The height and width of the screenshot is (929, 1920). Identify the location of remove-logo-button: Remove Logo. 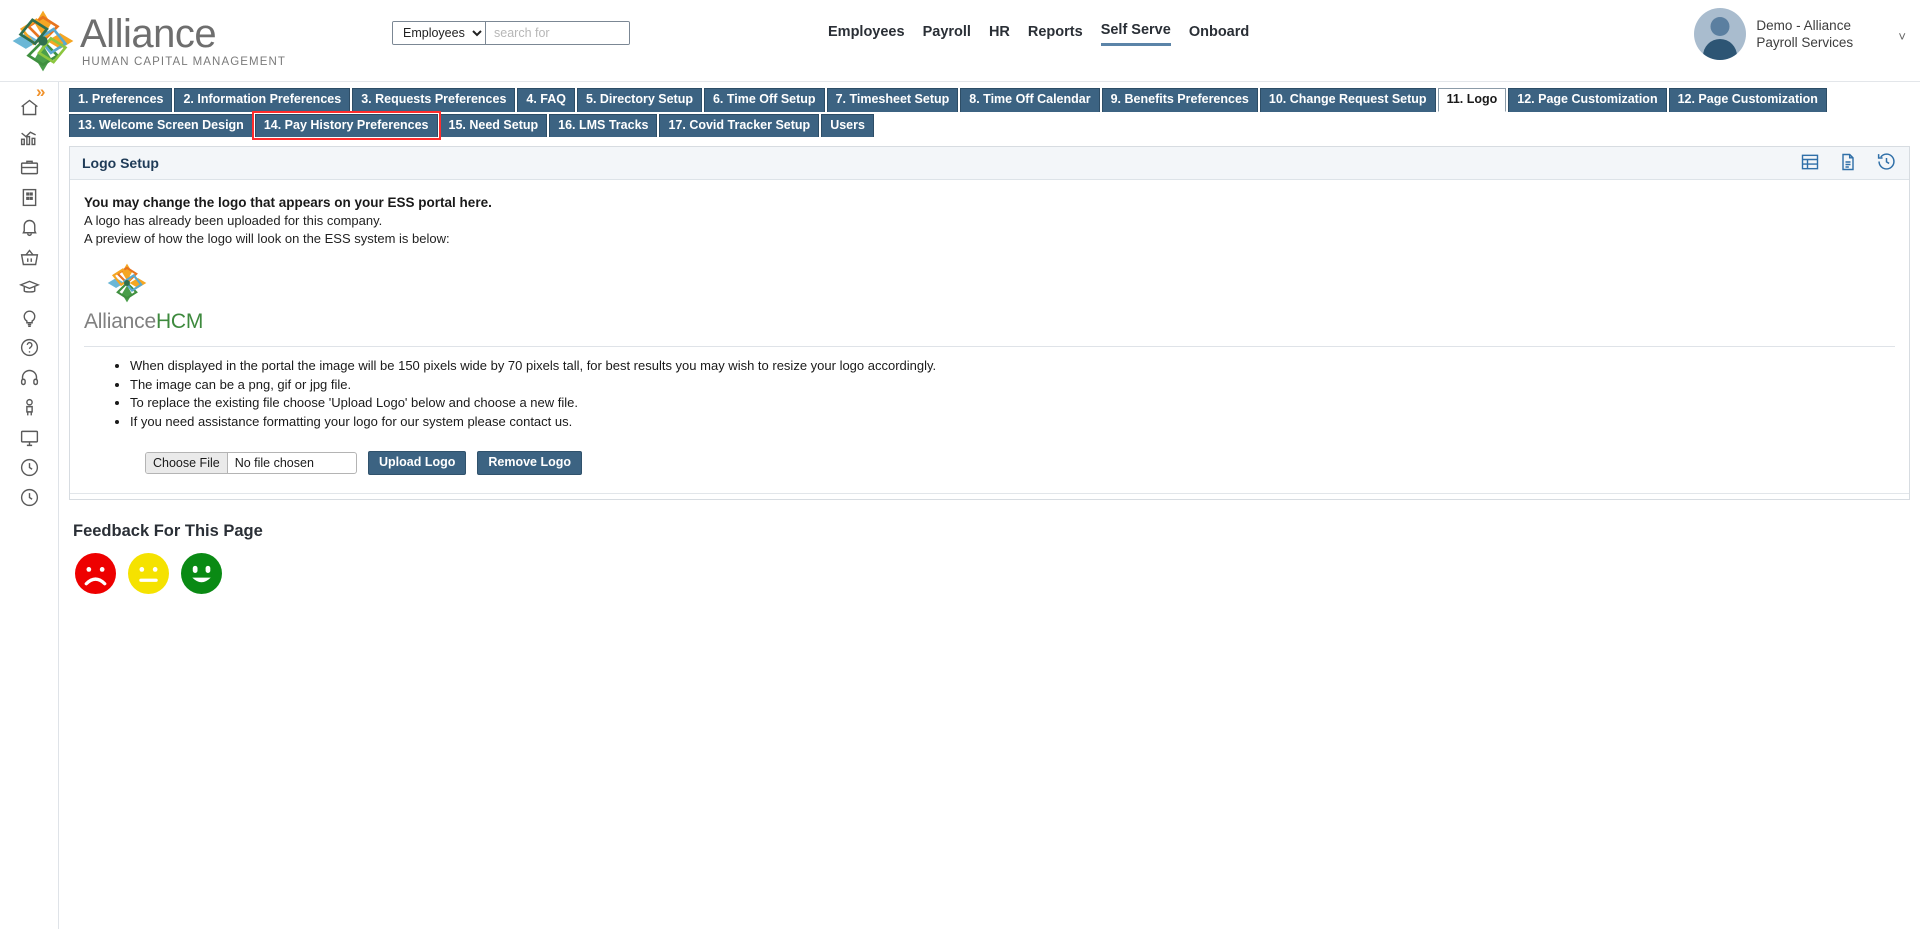
(530, 463).